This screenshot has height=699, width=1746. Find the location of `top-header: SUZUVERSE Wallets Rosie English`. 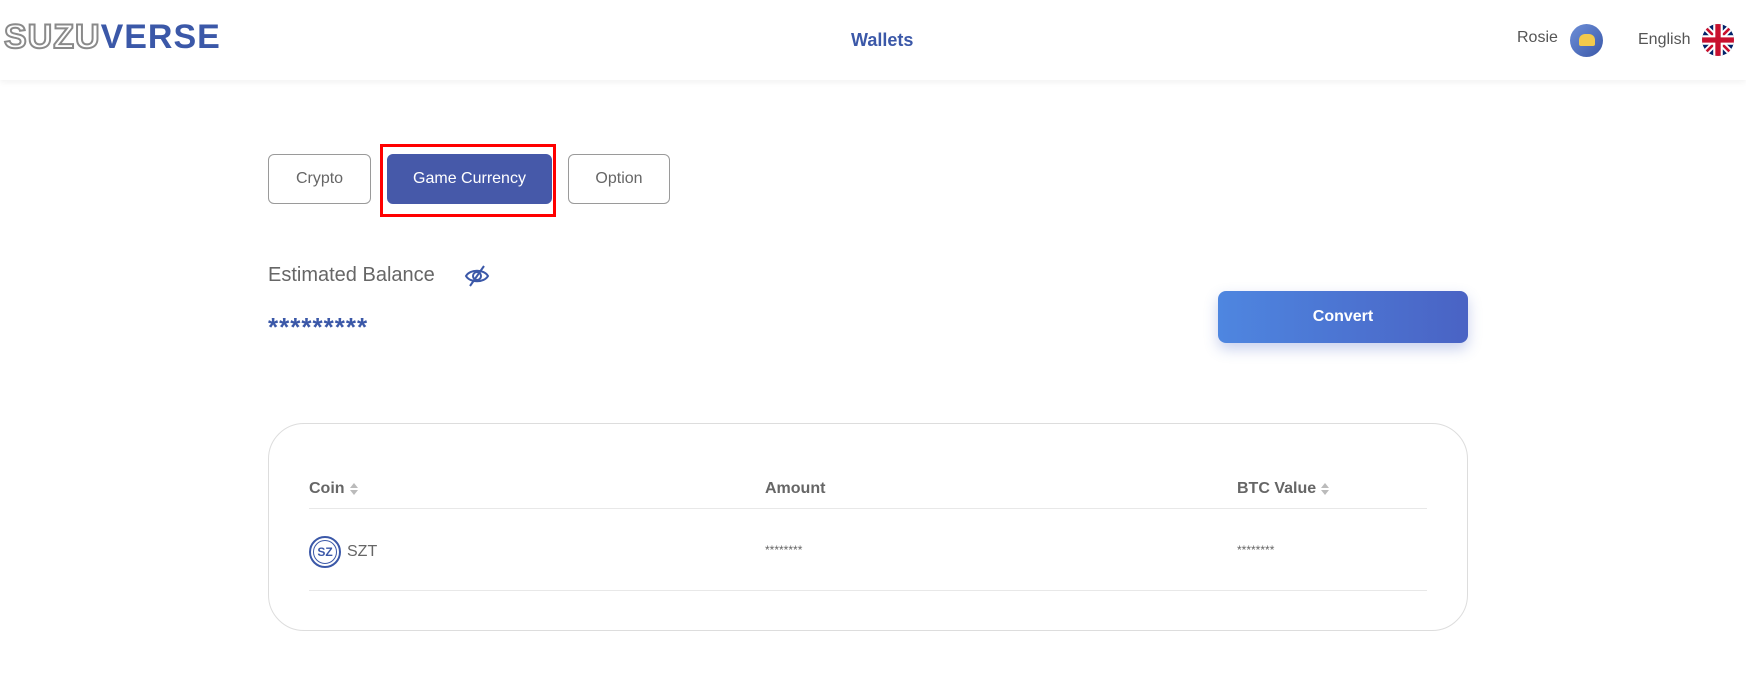

top-header: SUZUVERSE Wallets Rosie English is located at coordinates (873, 40).